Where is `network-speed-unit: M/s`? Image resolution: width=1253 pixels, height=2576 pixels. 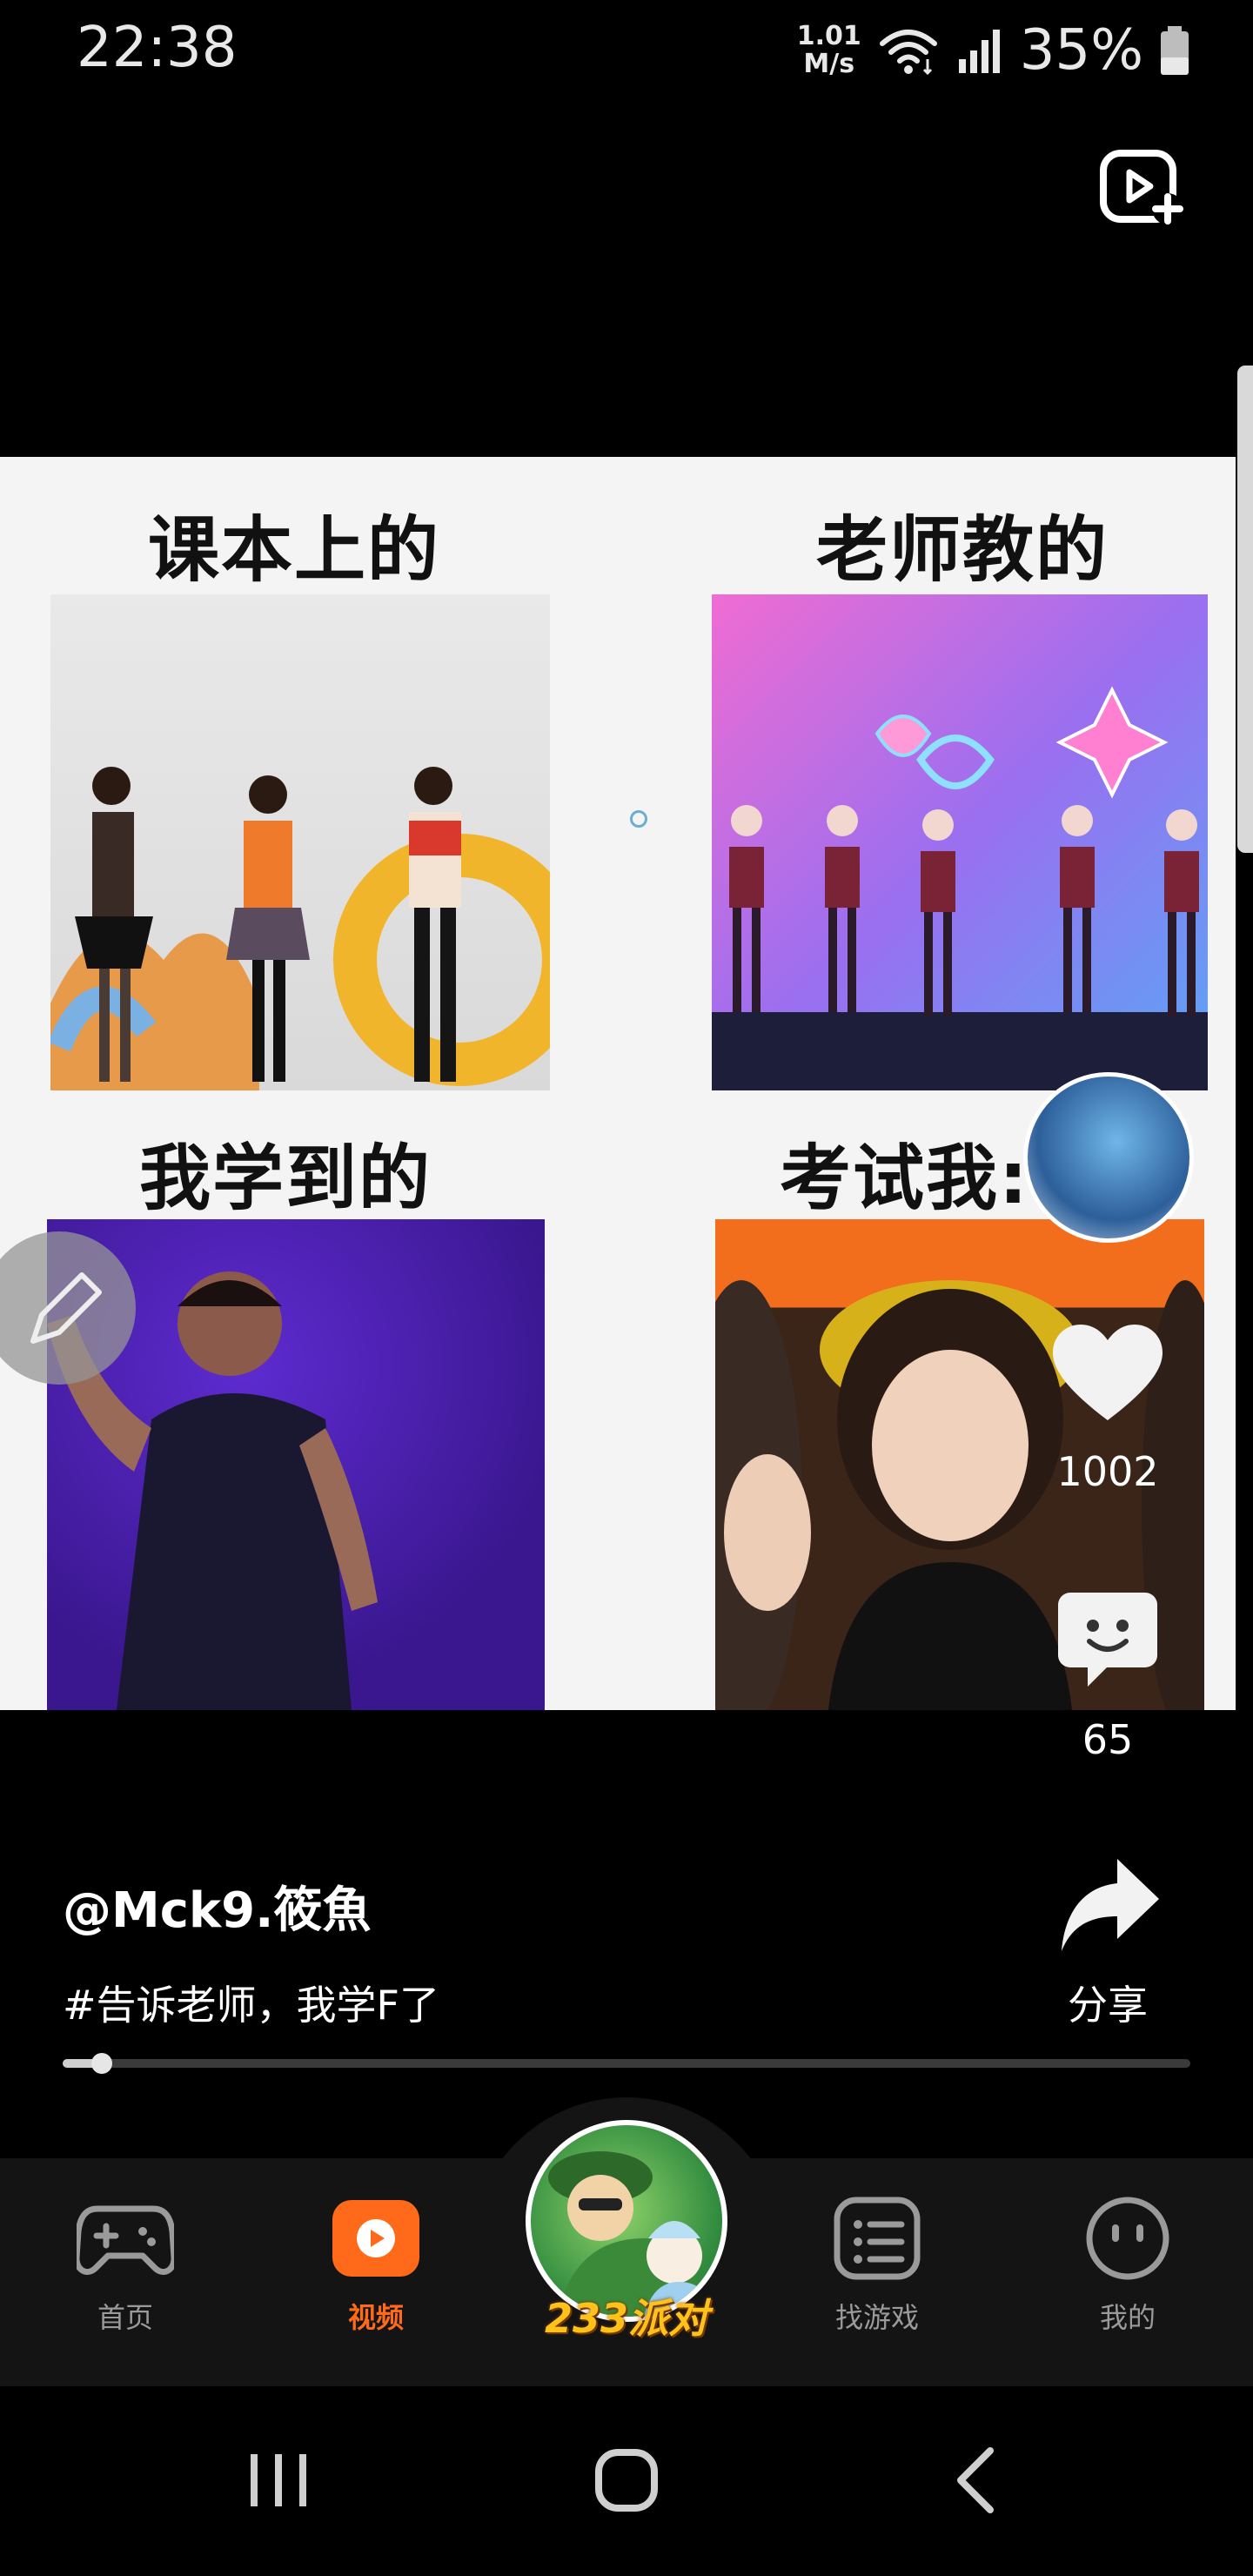 network-speed-unit: M/s is located at coordinates (829, 64).